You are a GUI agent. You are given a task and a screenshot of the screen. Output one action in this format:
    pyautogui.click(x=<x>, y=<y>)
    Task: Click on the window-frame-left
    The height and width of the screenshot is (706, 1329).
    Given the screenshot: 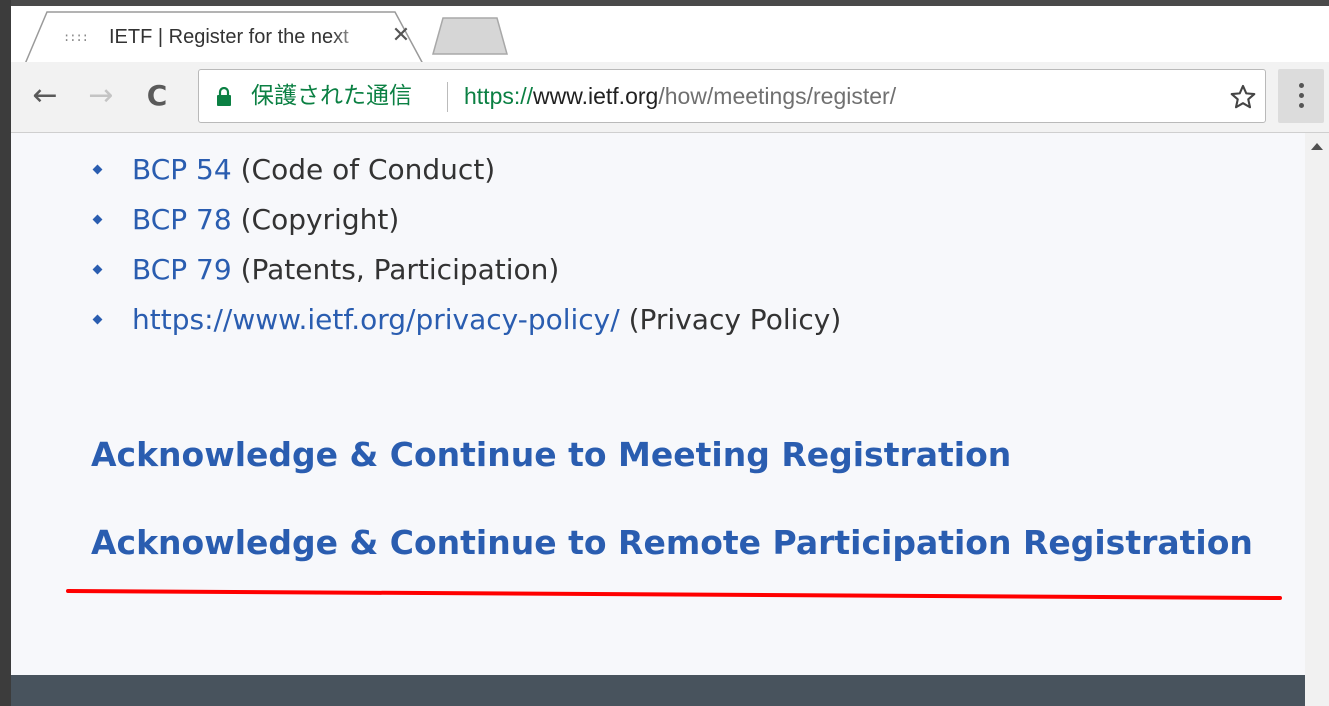 What is the action you would take?
    pyautogui.click(x=5, y=353)
    